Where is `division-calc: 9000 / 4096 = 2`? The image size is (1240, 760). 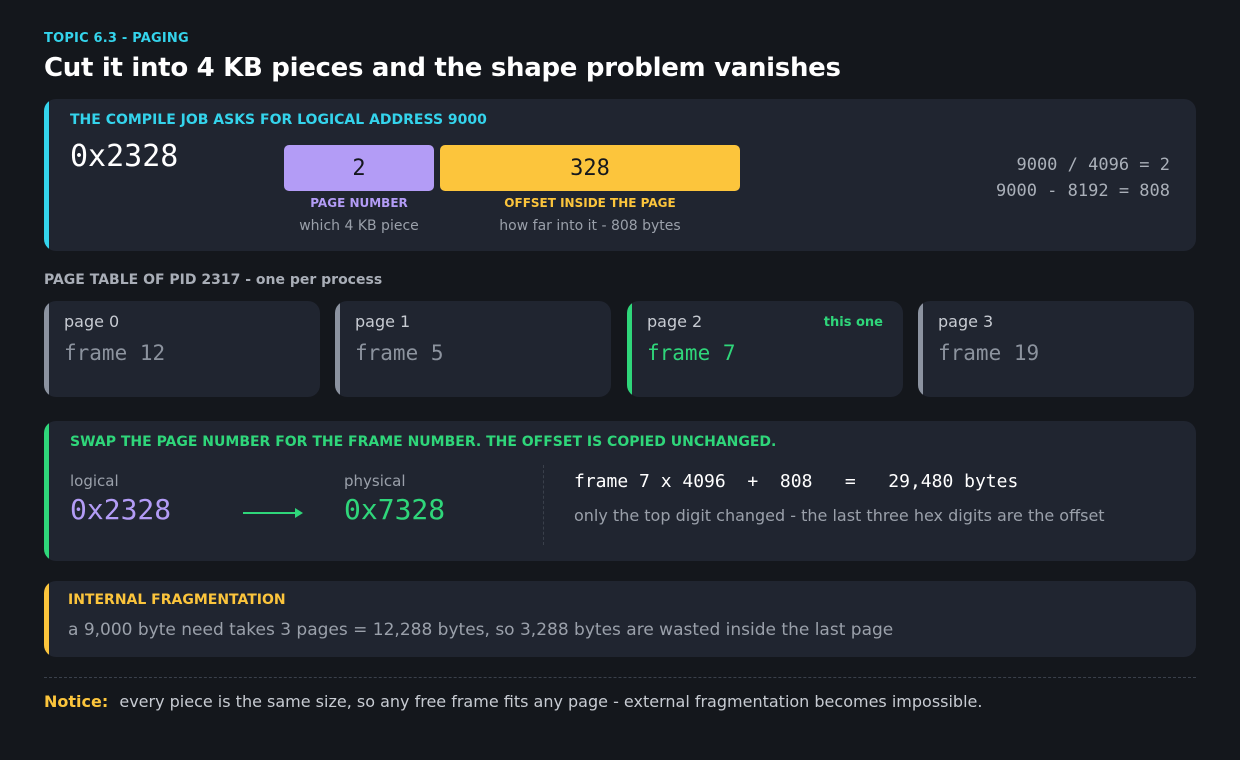 division-calc: 9000 / 4096 = 2 is located at coordinates (1093, 165).